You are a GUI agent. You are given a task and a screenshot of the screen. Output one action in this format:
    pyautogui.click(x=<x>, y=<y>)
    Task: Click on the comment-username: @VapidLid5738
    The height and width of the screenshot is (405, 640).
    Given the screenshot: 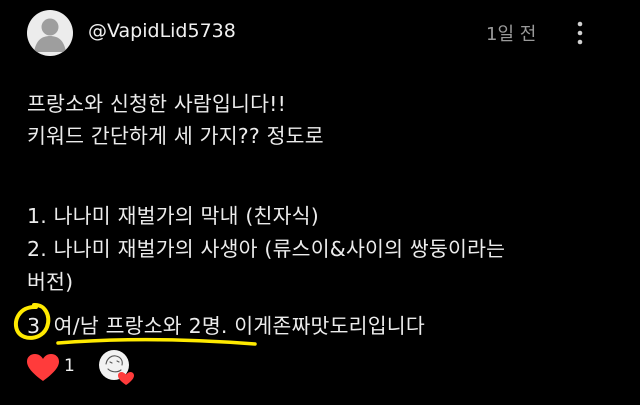 What is the action you would take?
    pyautogui.click(x=162, y=31)
    